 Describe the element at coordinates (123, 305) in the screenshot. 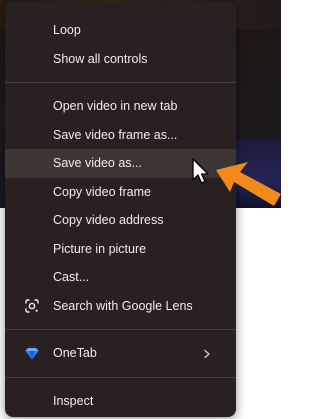

I see `menu-item-label: Search with Google Lens` at that location.